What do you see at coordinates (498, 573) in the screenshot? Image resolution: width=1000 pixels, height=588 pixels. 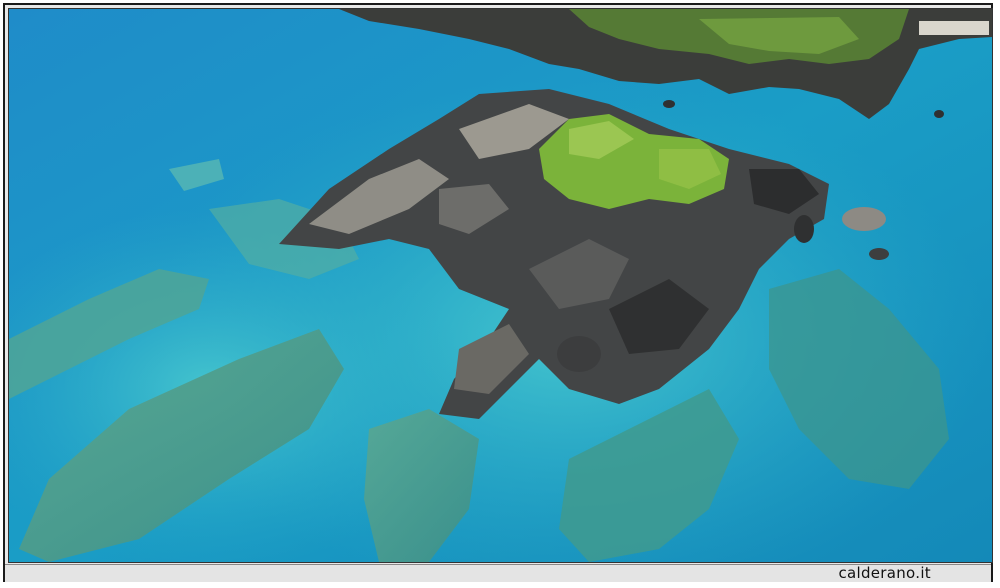 I see `caption-bar: calderano.it` at bounding box center [498, 573].